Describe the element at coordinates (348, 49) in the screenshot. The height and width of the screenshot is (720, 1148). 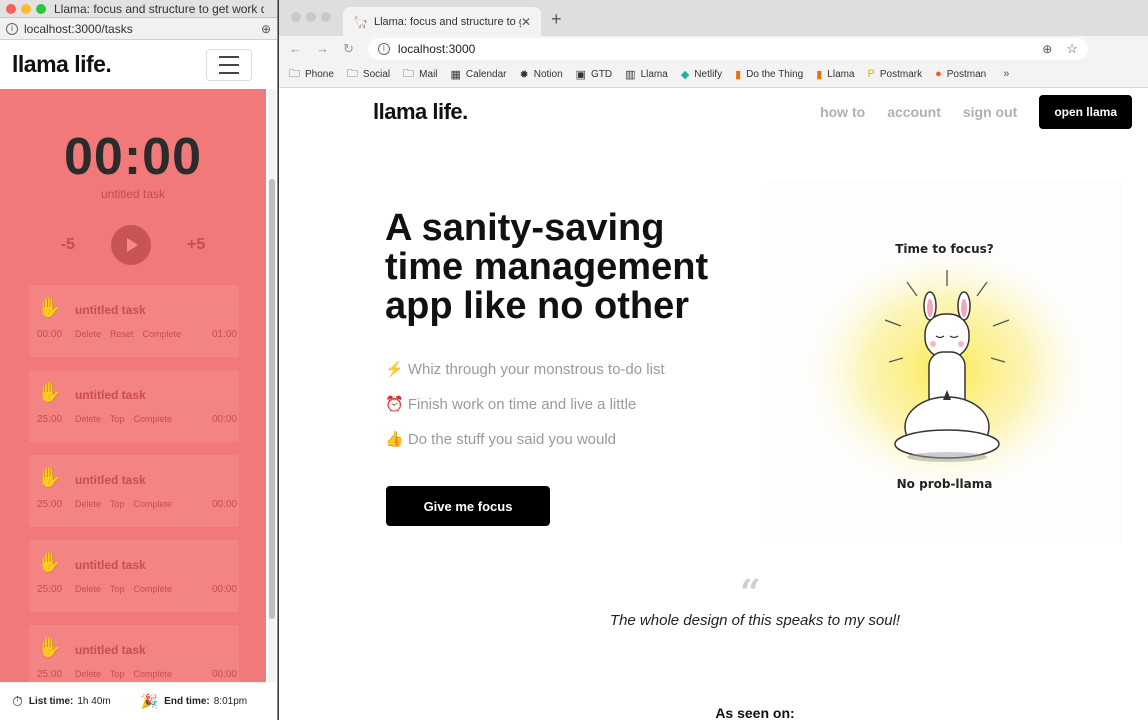
I see `reload-icon: ↻` at that location.